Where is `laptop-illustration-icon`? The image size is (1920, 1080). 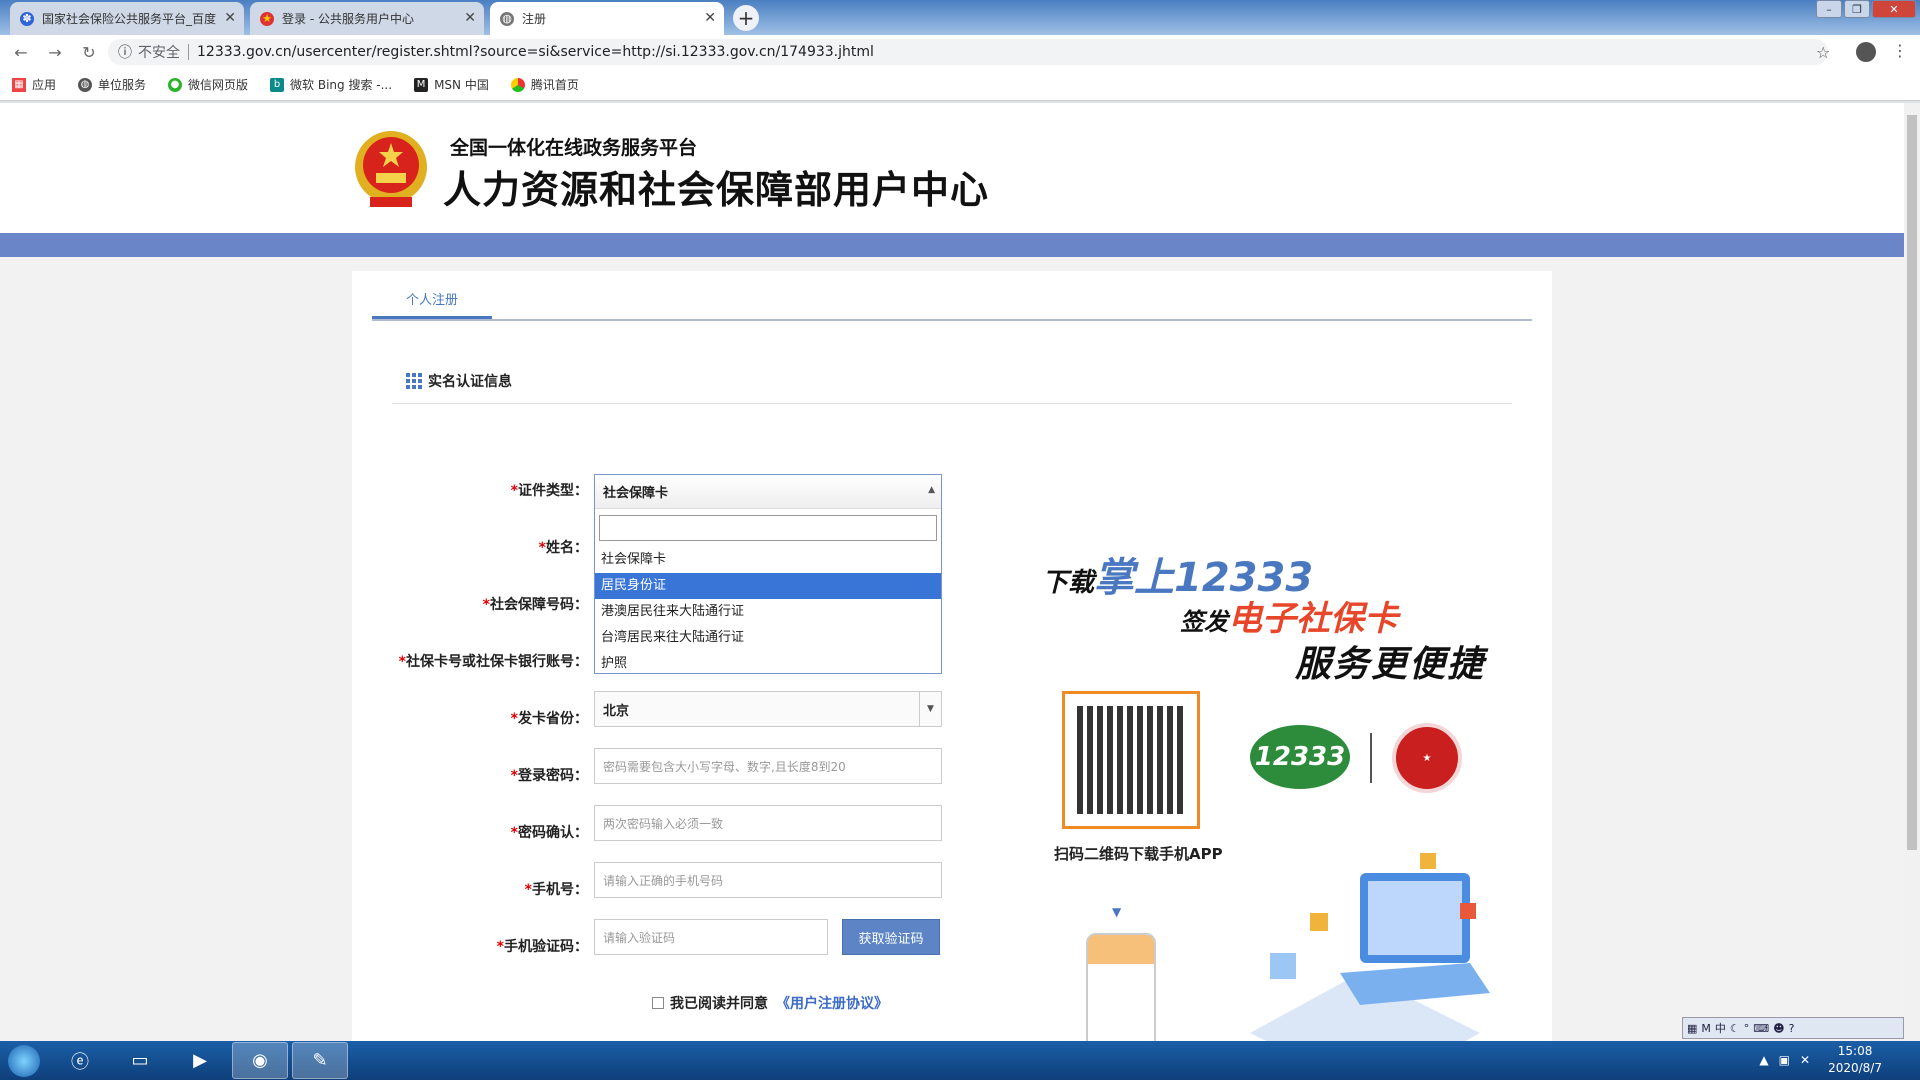
laptop-illustration-icon is located at coordinates (1370, 947).